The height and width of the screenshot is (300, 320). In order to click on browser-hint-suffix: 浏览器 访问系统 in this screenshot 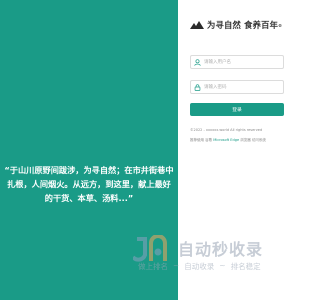, I will do `click(253, 140)`.